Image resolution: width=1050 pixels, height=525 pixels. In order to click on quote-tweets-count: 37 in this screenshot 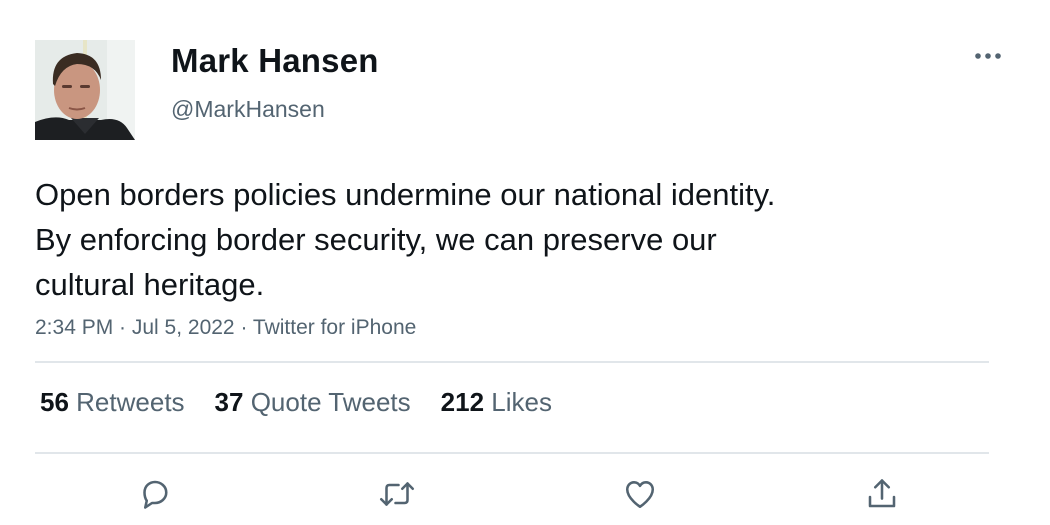, I will do `click(229, 402)`.